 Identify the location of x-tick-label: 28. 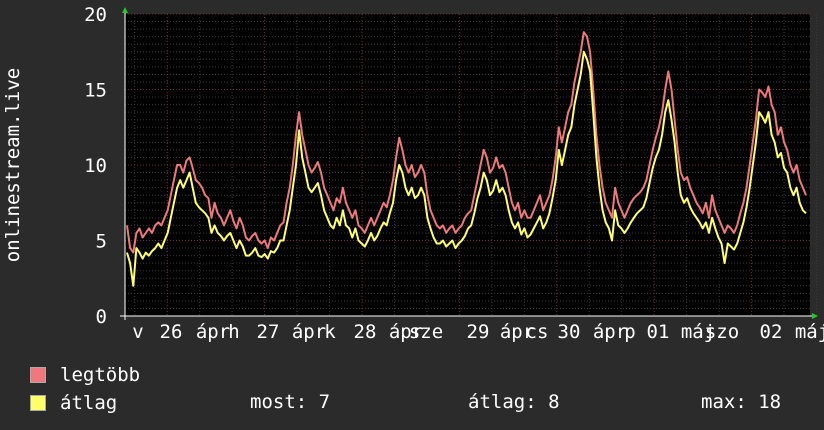
(365, 332).